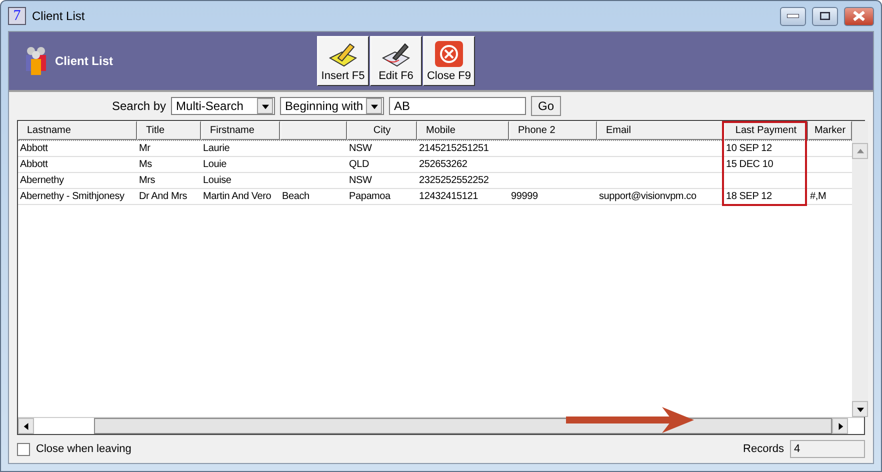 The width and height of the screenshot is (882, 472). What do you see at coordinates (457, 106) in the screenshot?
I see `search-input: AB` at bounding box center [457, 106].